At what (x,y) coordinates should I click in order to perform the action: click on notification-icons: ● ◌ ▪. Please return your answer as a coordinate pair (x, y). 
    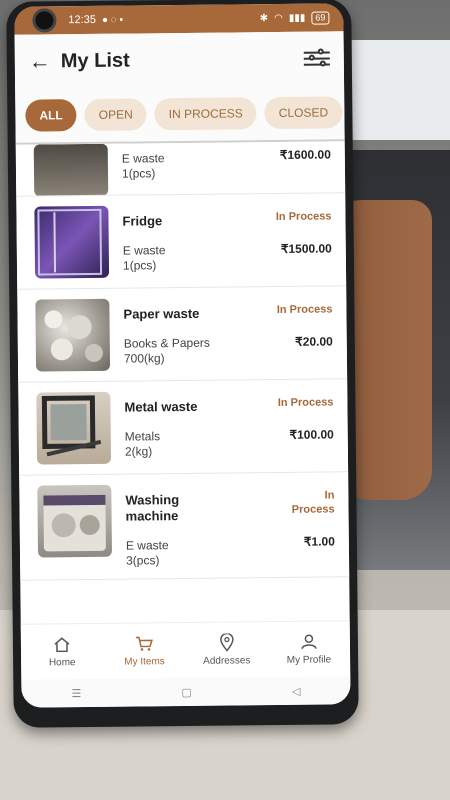
    Looking at the image, I should click on (112, 20).